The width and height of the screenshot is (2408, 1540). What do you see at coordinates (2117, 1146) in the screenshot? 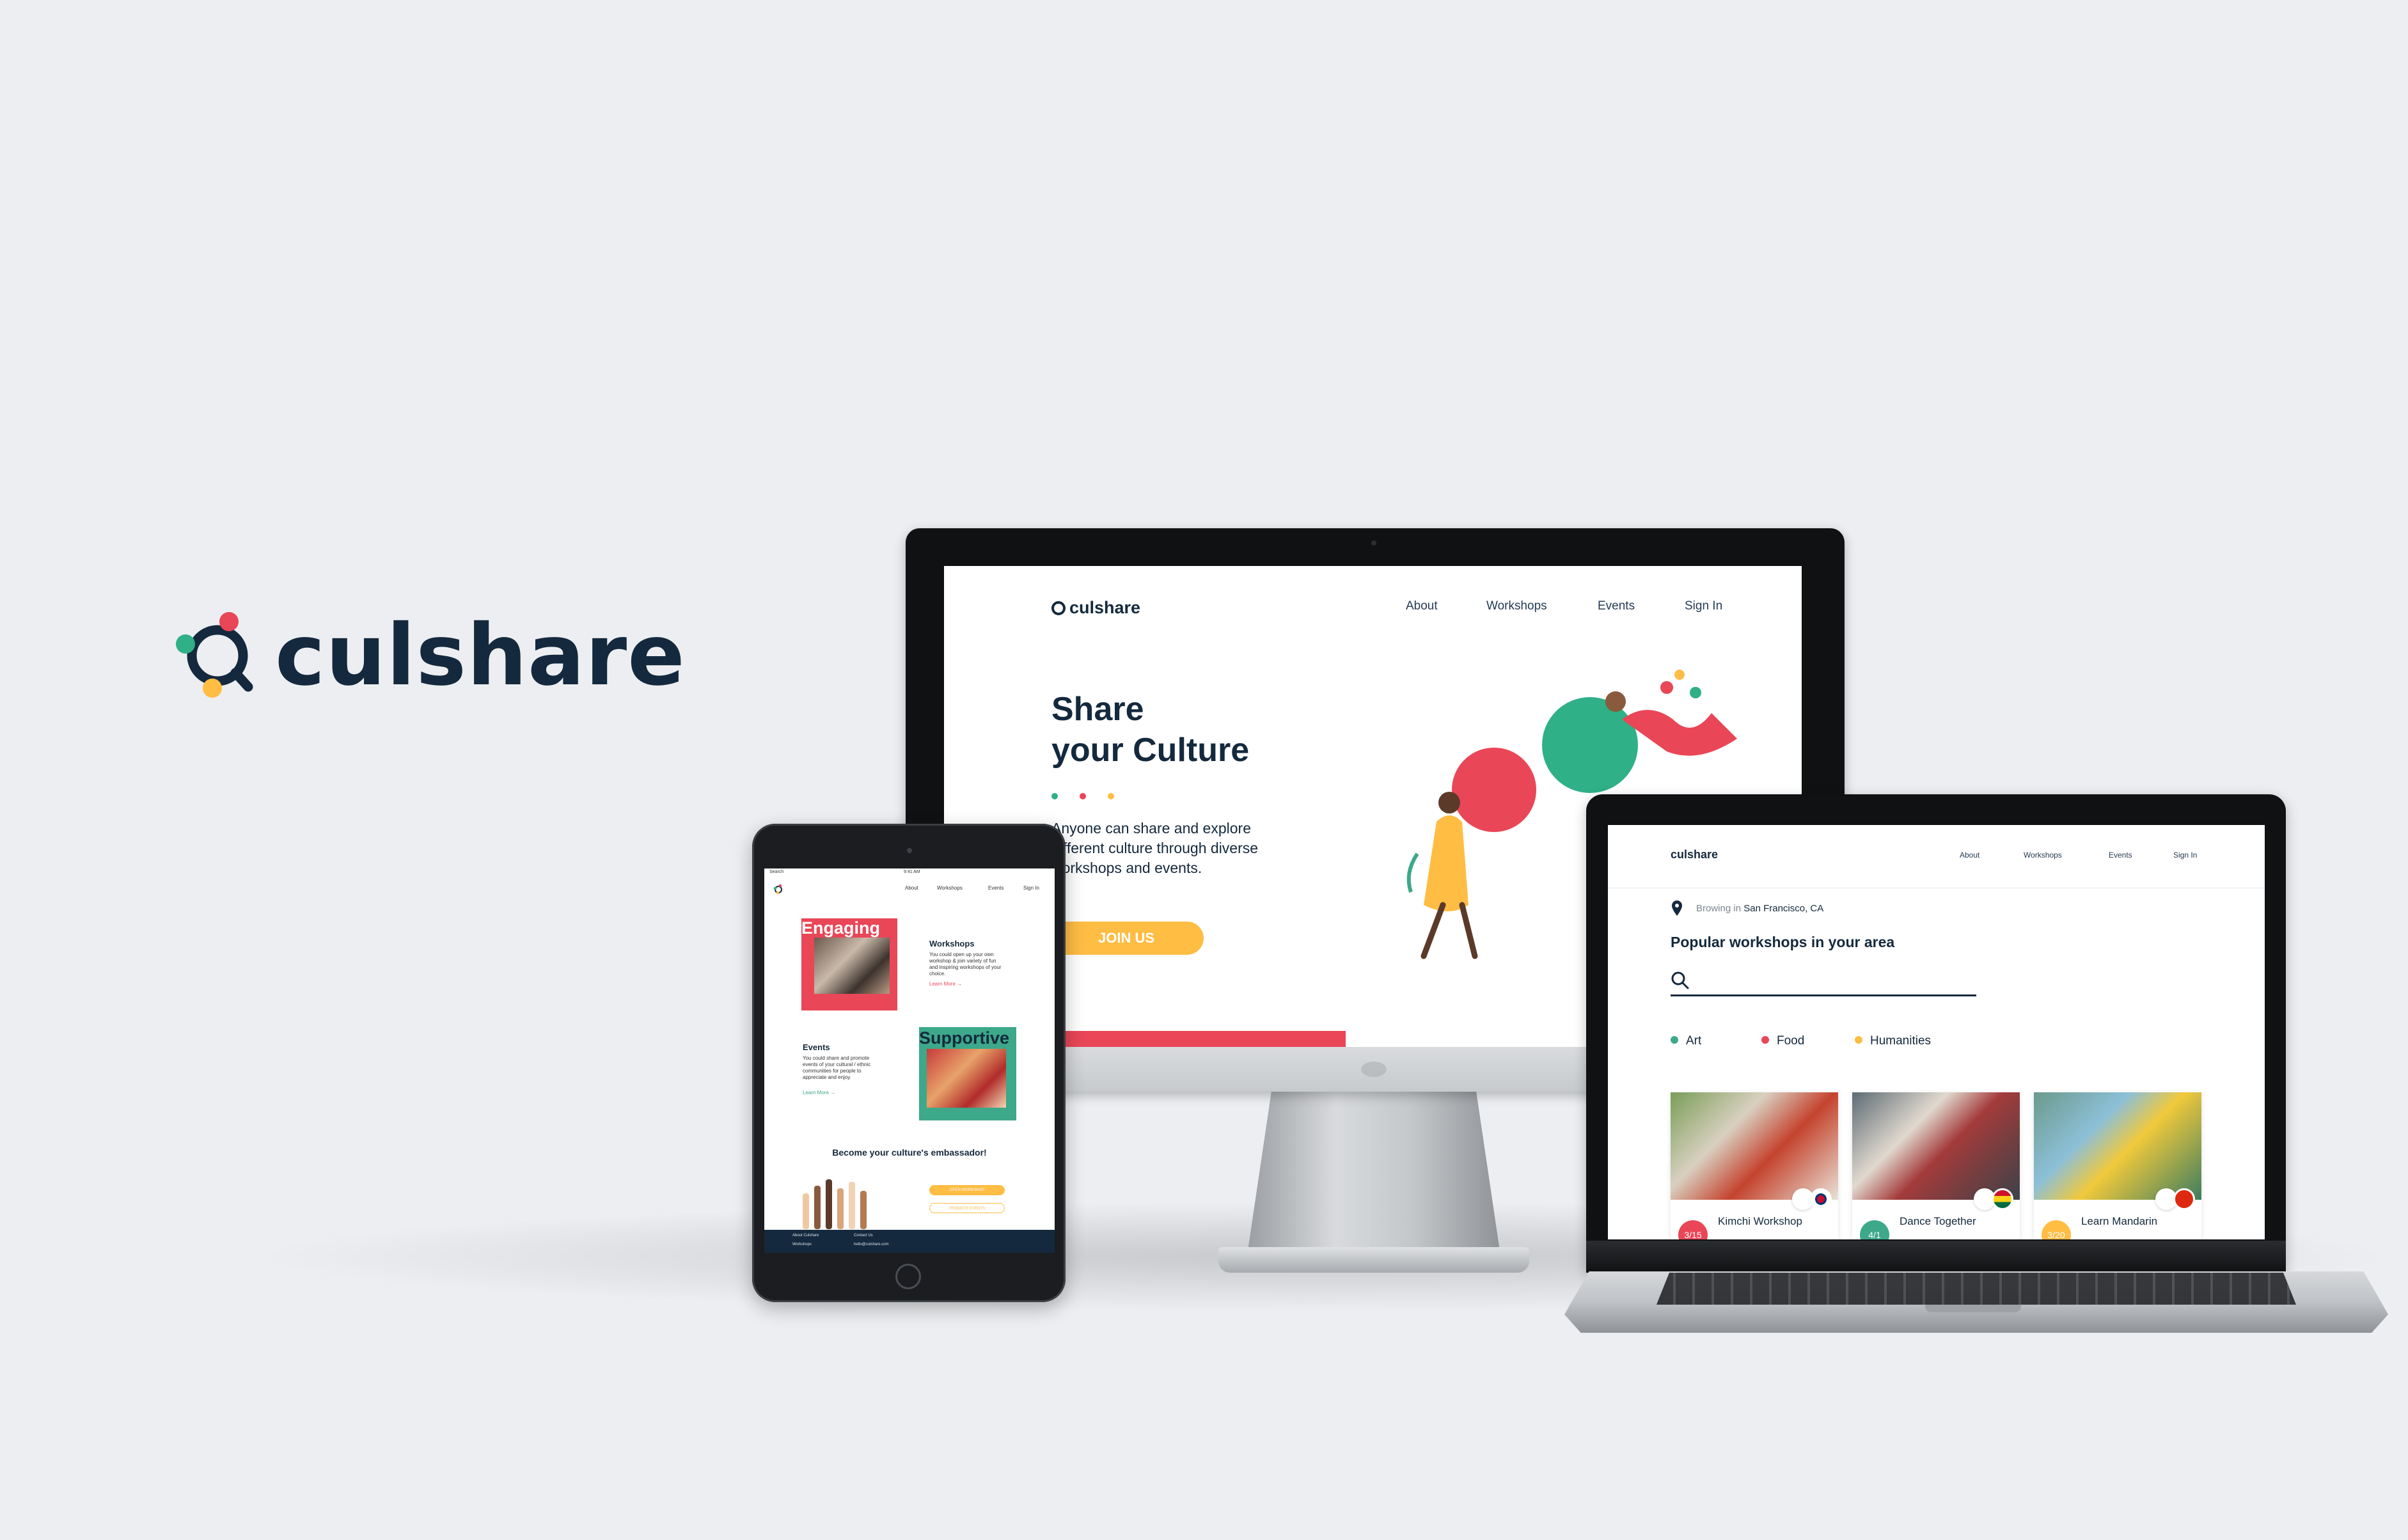
I see `mandarin-photo` at bounding box center [2117, 1146].